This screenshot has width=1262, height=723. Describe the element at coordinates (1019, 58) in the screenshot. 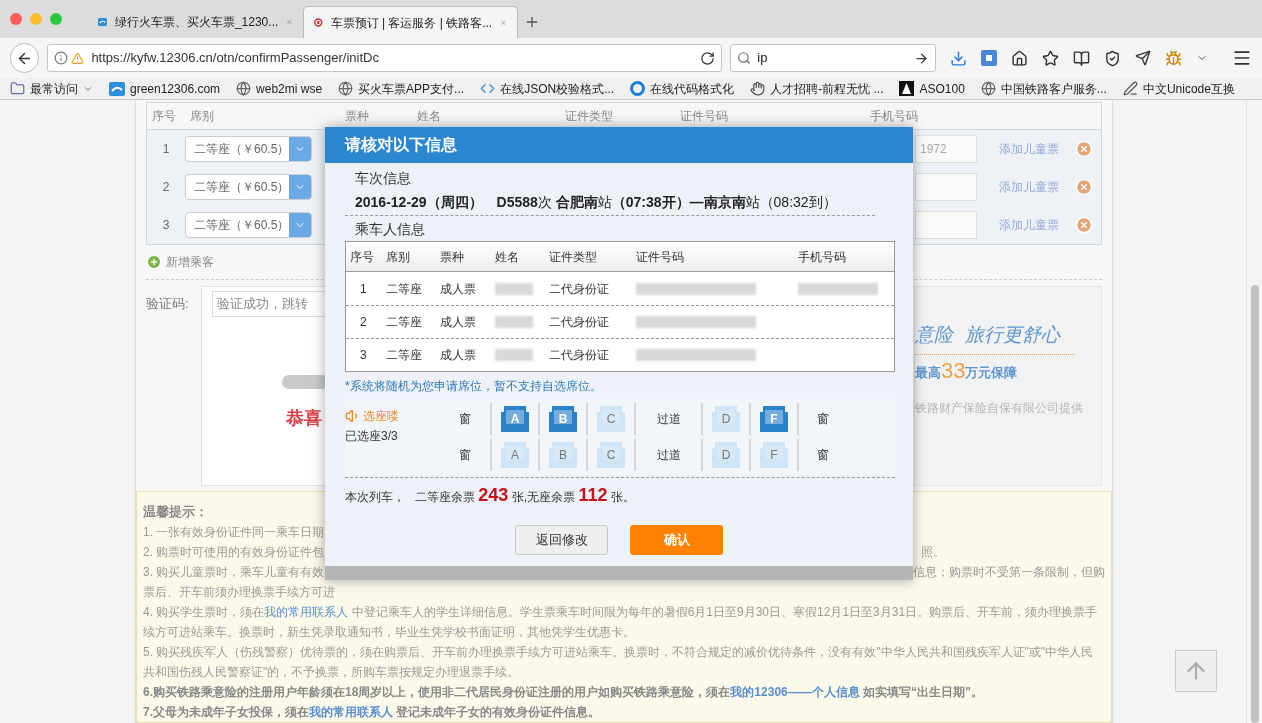

I see `home-icon` at that location.